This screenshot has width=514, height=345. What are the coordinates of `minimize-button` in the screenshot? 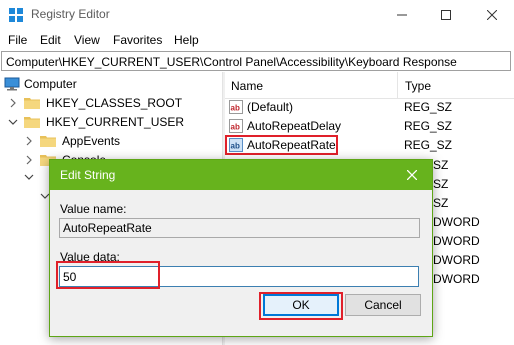 It's located at (401, 15).